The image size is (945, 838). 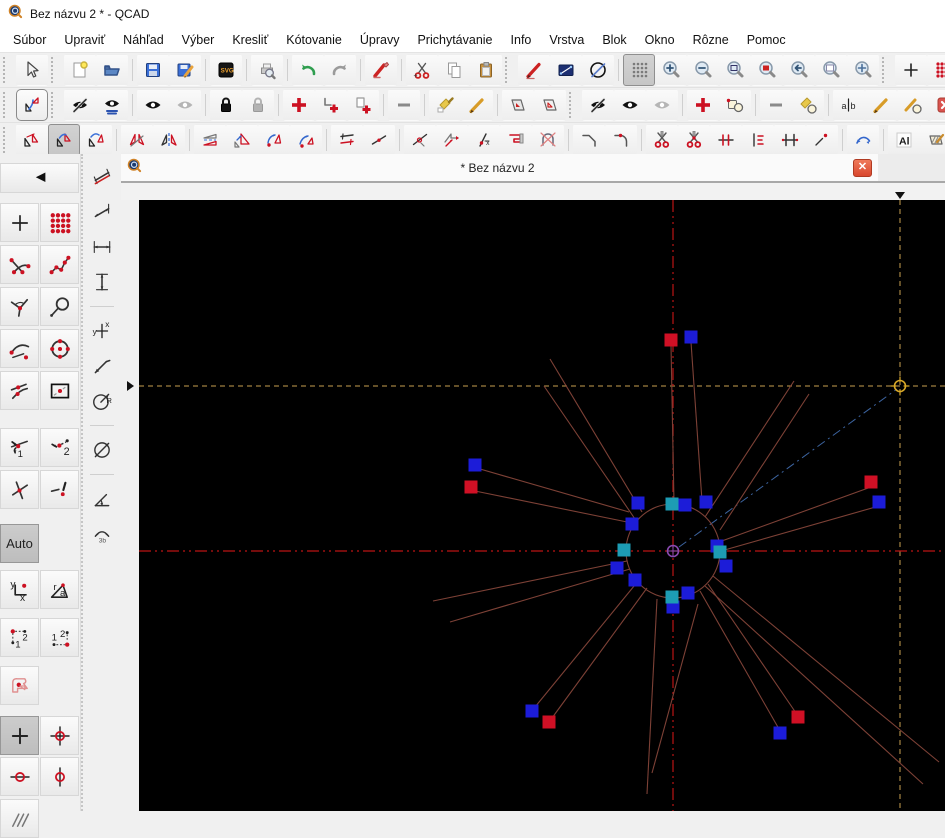 What do you see at coordinates (19, 264) in the screenshot?
I see `tool-line-curve` at bounding box center [19, 264].